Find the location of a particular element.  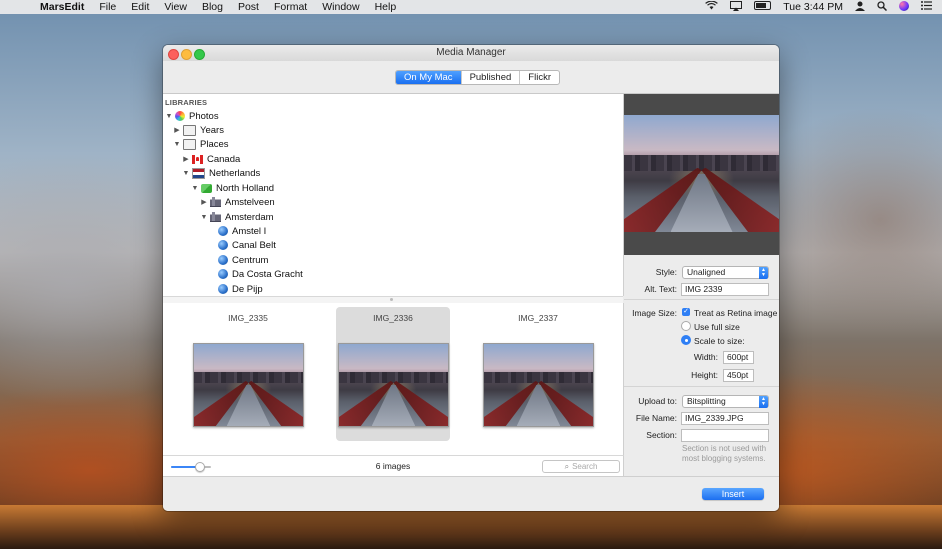

menu-format: Format is located at coordinates (290, 7).